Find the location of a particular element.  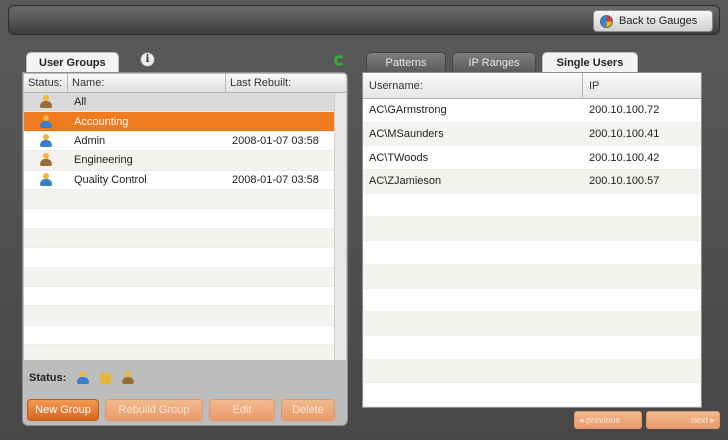

back-to-gauges-button: Back to Gauges is located at coordinates (653, 21).